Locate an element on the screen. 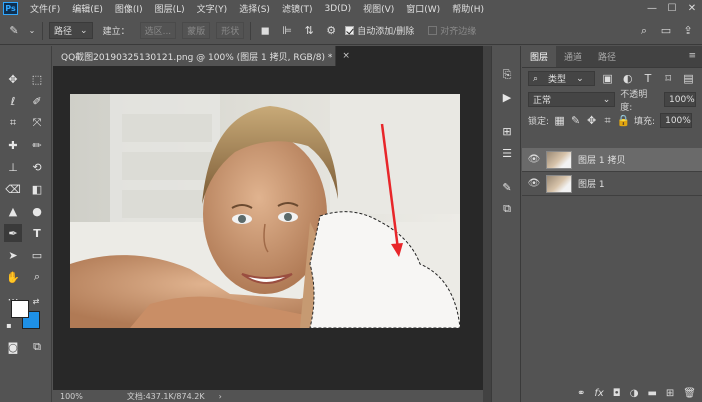  layer-style-icon: fx is located at coordinates (598, 393).